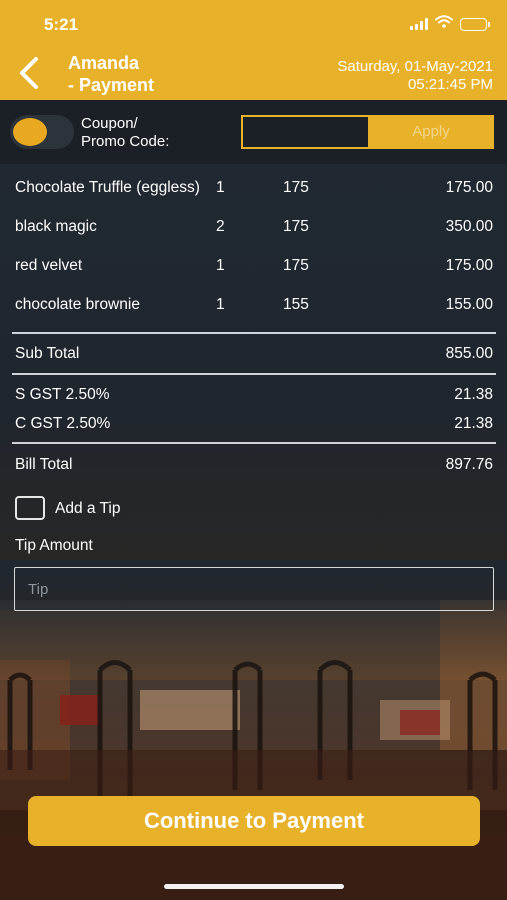 The height and width of the screenshot is (900, 507). What do you see at coordinates (254, 821) in the screenshot?
I see `continue-to-payment-button: Continue to Payment` at bounding box center [254, 821].